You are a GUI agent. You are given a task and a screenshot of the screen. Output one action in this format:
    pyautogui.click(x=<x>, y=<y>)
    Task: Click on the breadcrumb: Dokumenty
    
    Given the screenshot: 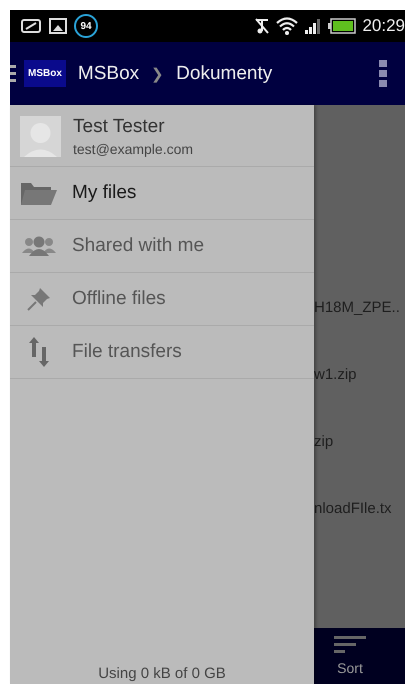 What is the action you would take?
    pyautogui.click(x=224, y=73)
    